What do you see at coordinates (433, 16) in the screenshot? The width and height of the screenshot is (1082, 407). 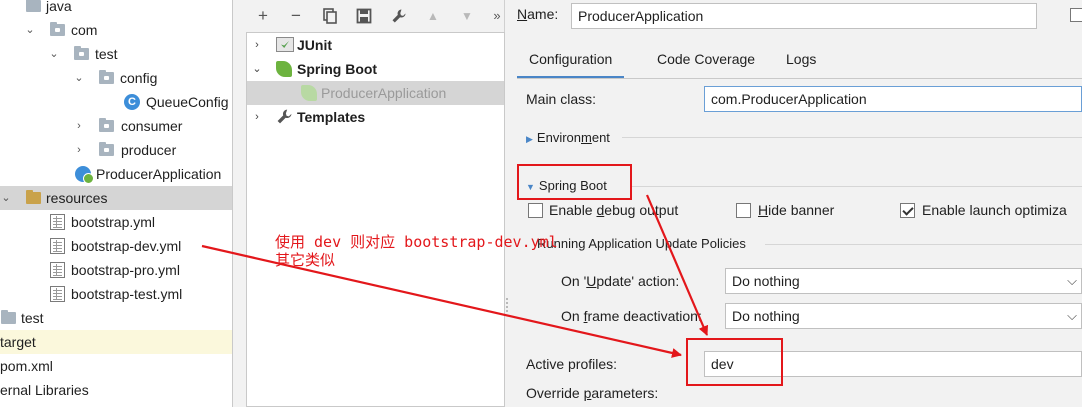 I see `move-up-button: ▲` at bounding box center [433, 16].